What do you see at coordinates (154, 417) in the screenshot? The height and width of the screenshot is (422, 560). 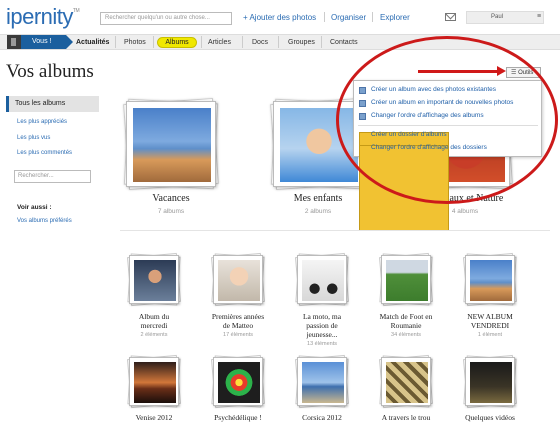 I see `album-title: Venise 2012` at bounding box center [154, 417].